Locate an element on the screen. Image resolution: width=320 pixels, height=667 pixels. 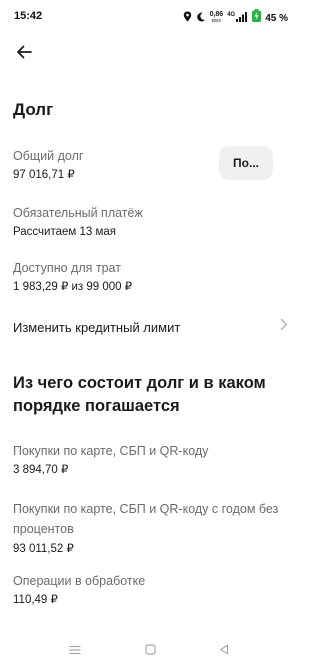
status-icons: 0,86 КВ/S 4G 45 % is located at coordinates (235, 18).